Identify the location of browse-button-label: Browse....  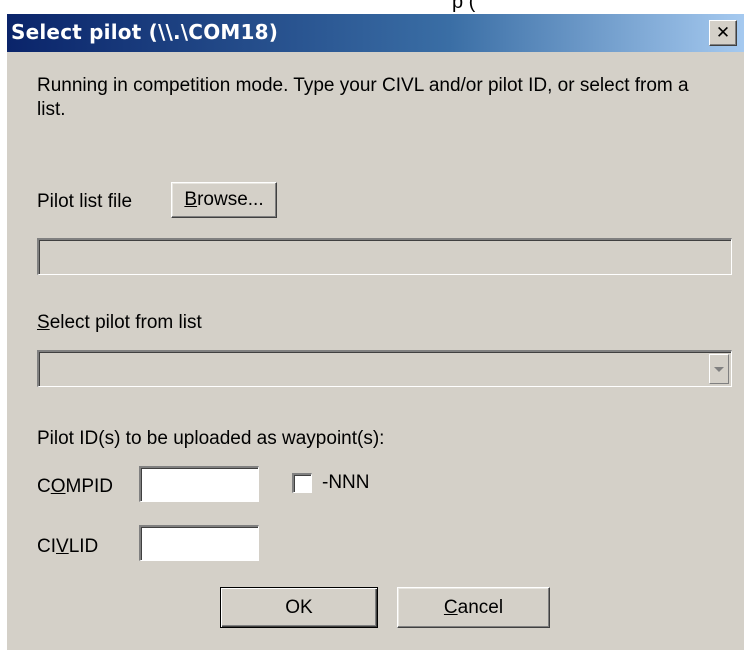
(224, 199).